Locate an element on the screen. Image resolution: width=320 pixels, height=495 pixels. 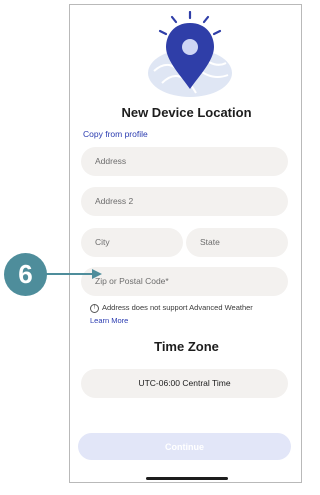
learn-more-link: Learn More is located at coordinates (109, 320).